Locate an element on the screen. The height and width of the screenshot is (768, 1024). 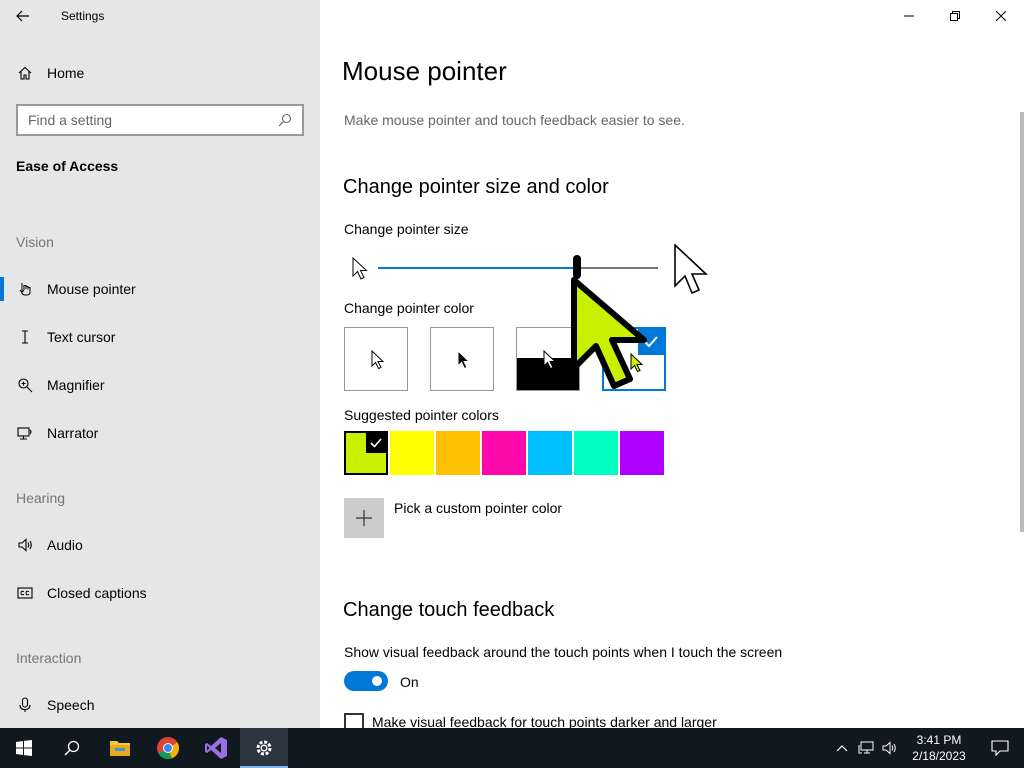
sidebar-item-text-cursor: Text cursor is located at coordinates (160, 337).